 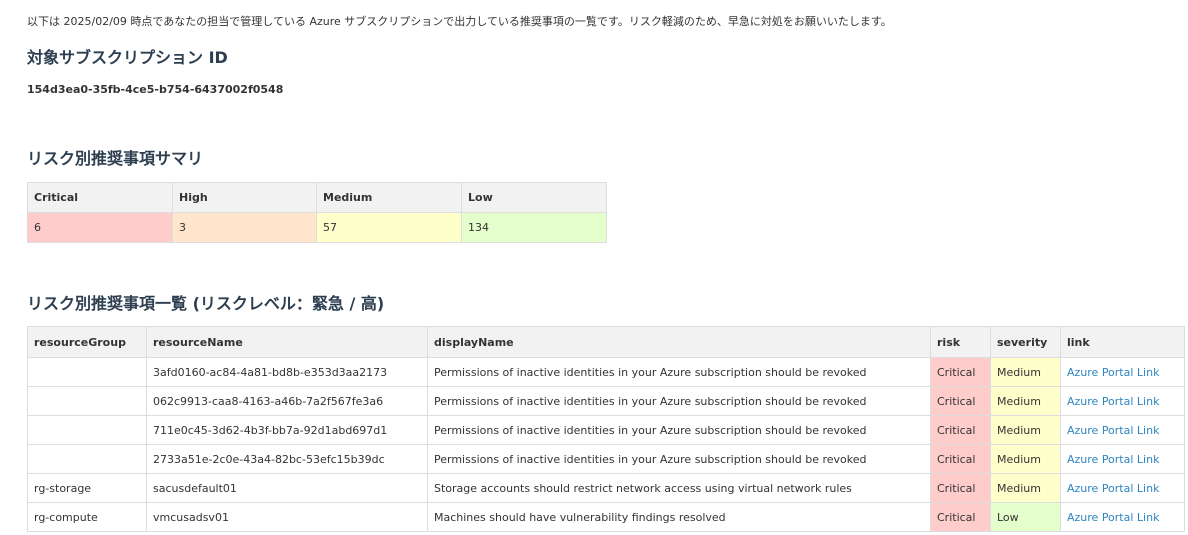 What do you see at coordinates (960, 342) in the screenshot?
I see `header-risk: risk` at bounding box center [960, 342].